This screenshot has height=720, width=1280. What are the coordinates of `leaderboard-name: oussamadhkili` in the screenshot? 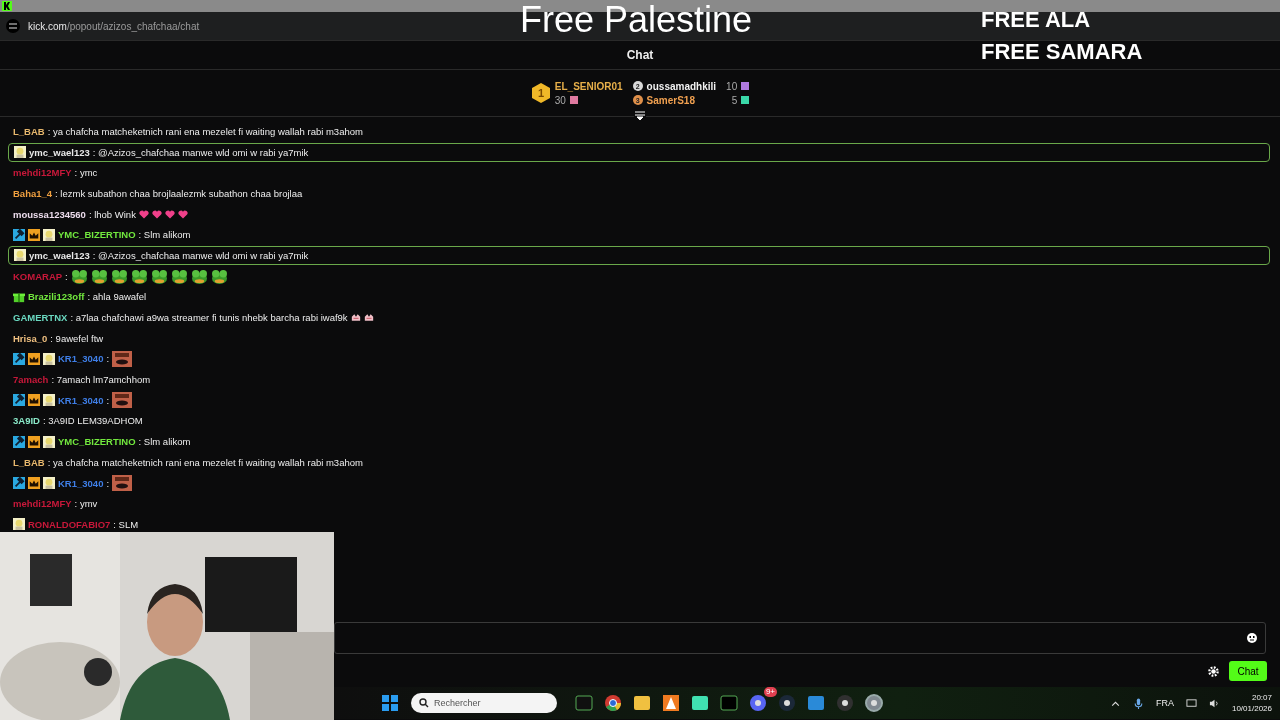 It's located at (681, 86).